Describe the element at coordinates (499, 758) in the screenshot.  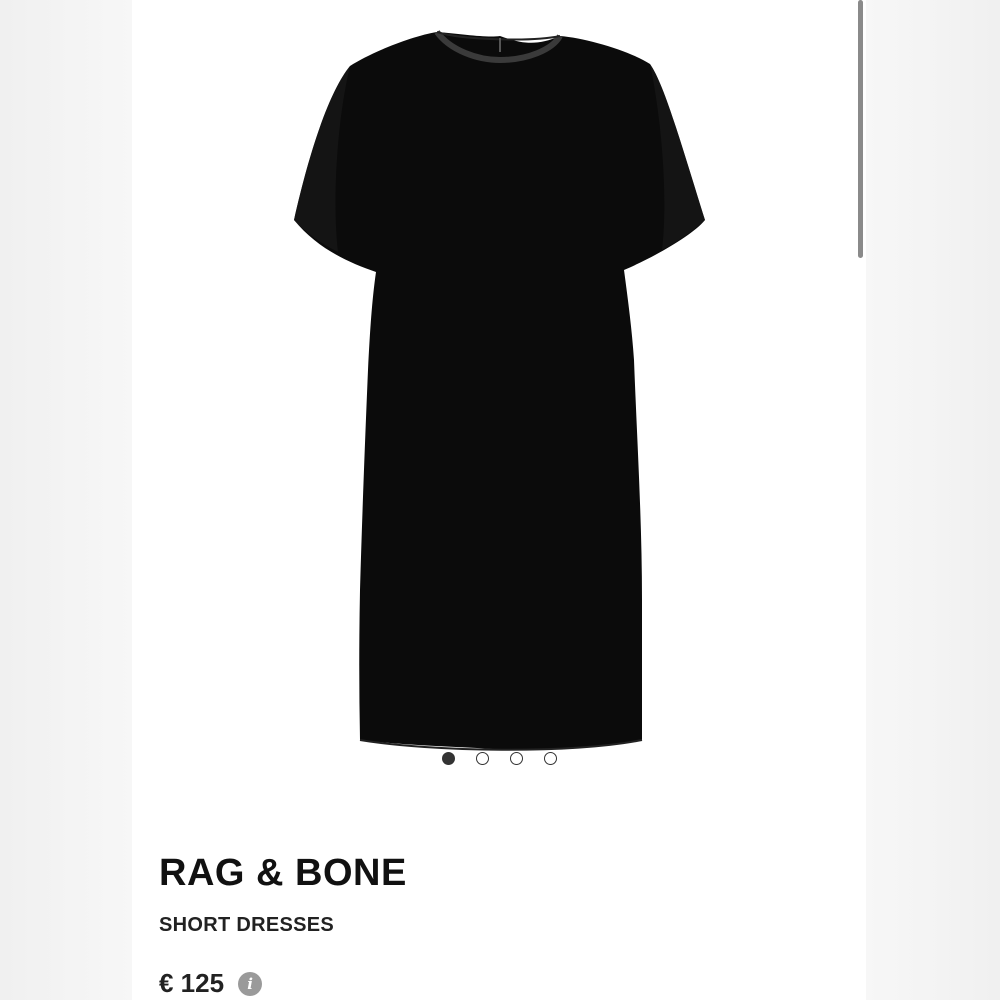
I see `gallery-pagination` at that location.